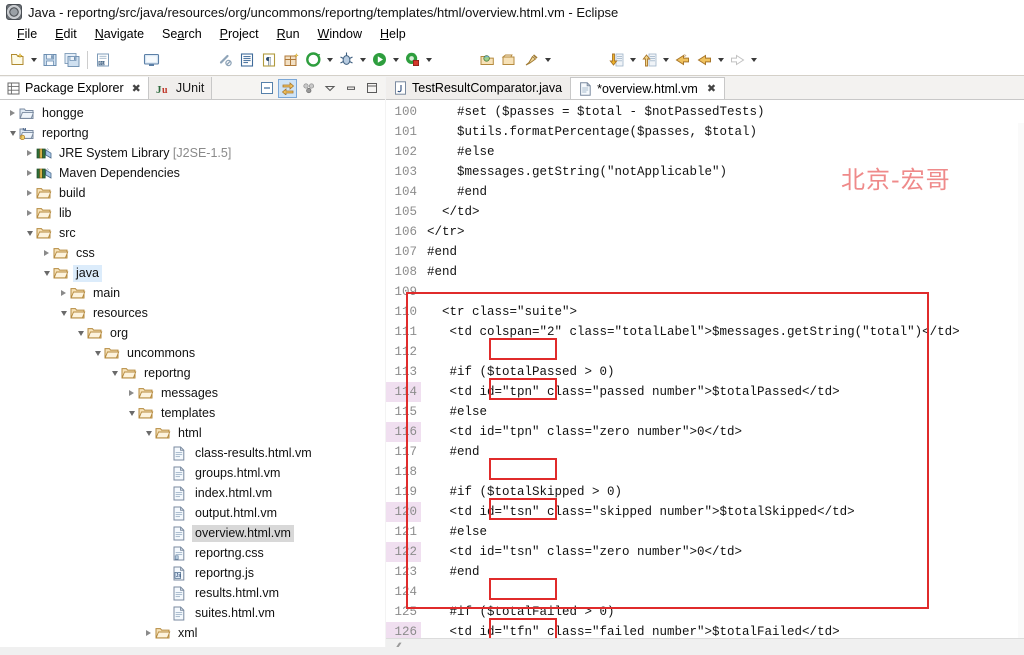  What do you see at coordinates (547, 60) in the screenshot?
I see `search-dropdown-icon` at bounding box center [547, 60].